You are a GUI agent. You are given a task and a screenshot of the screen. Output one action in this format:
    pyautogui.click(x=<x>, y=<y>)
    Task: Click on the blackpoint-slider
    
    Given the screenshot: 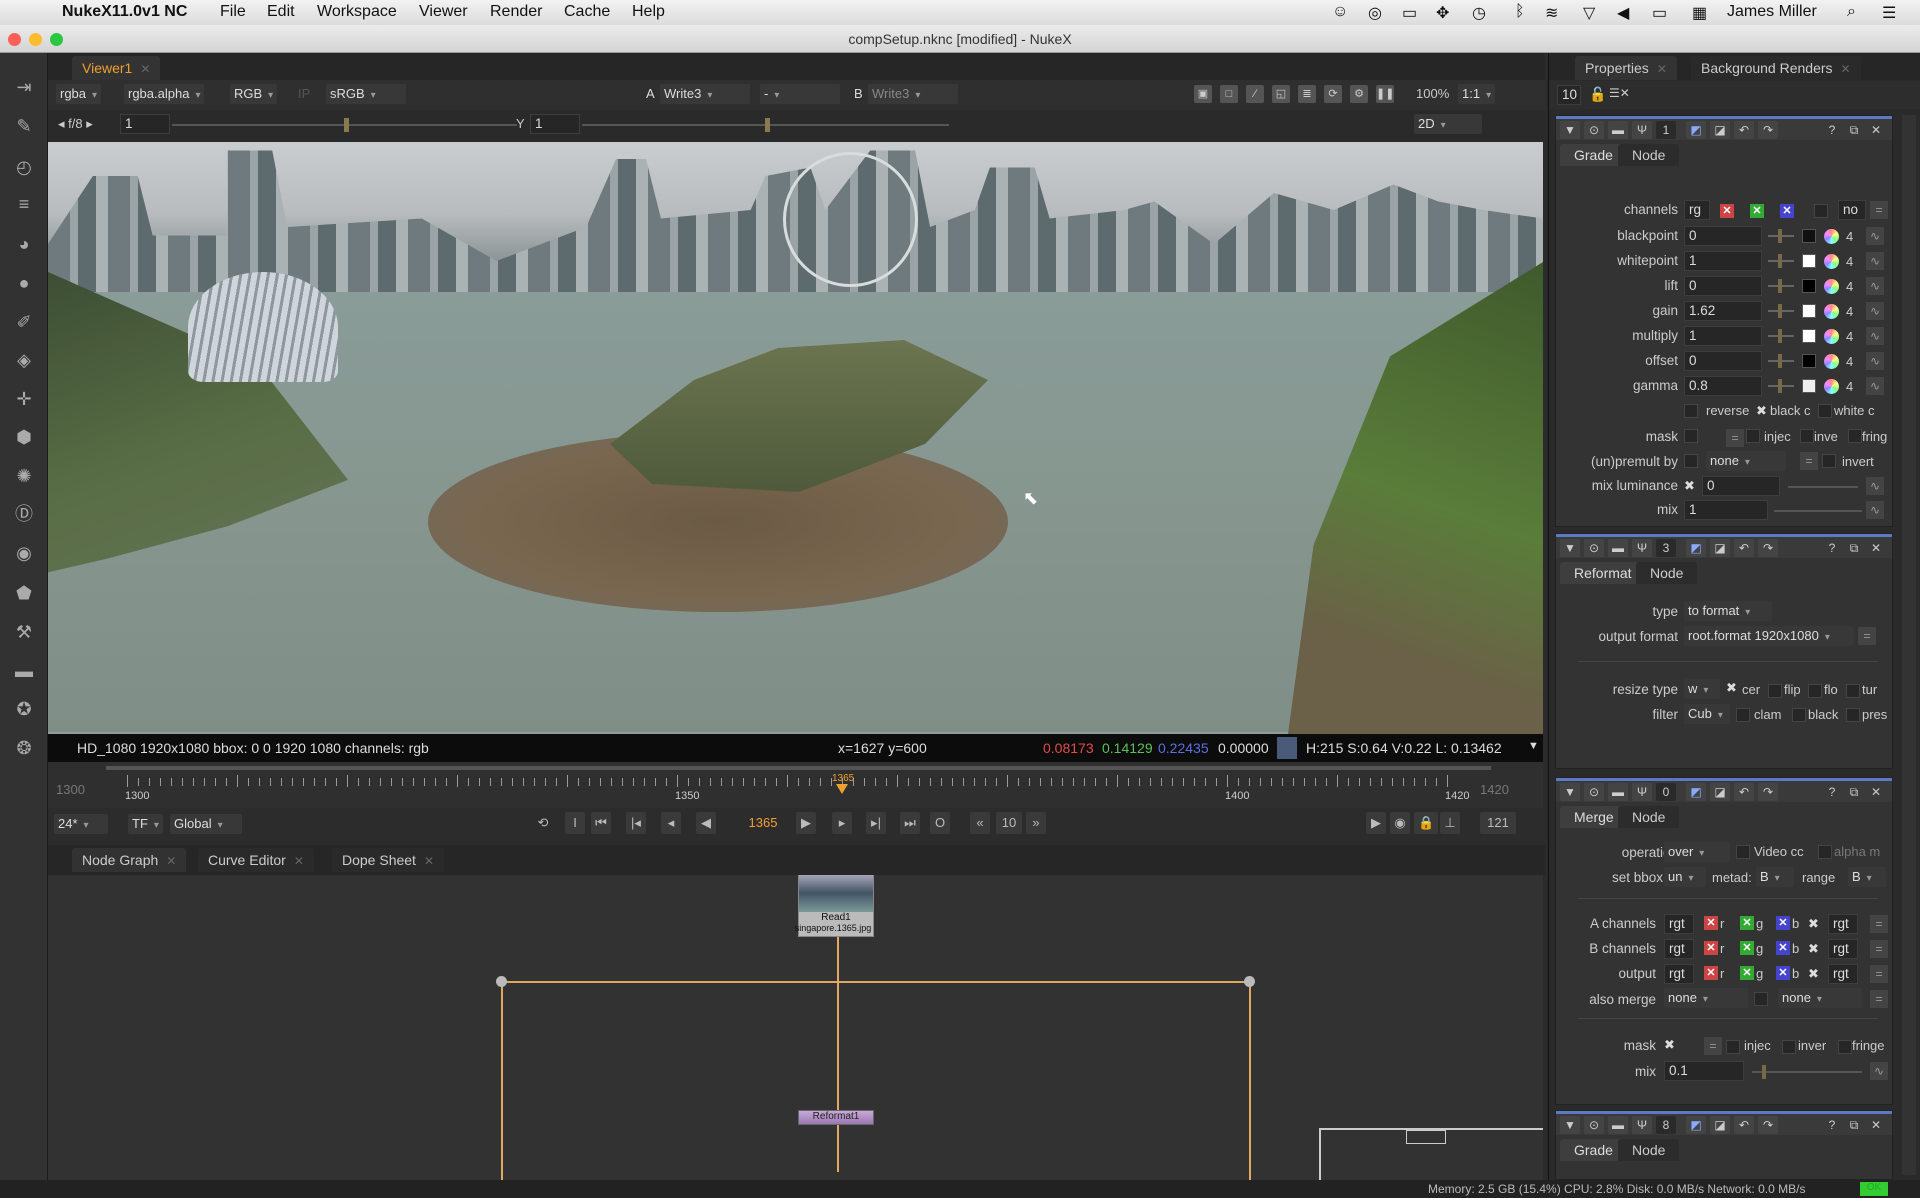 What is the action you would take?
    pyautogui.click(x=1781, y=236)
    